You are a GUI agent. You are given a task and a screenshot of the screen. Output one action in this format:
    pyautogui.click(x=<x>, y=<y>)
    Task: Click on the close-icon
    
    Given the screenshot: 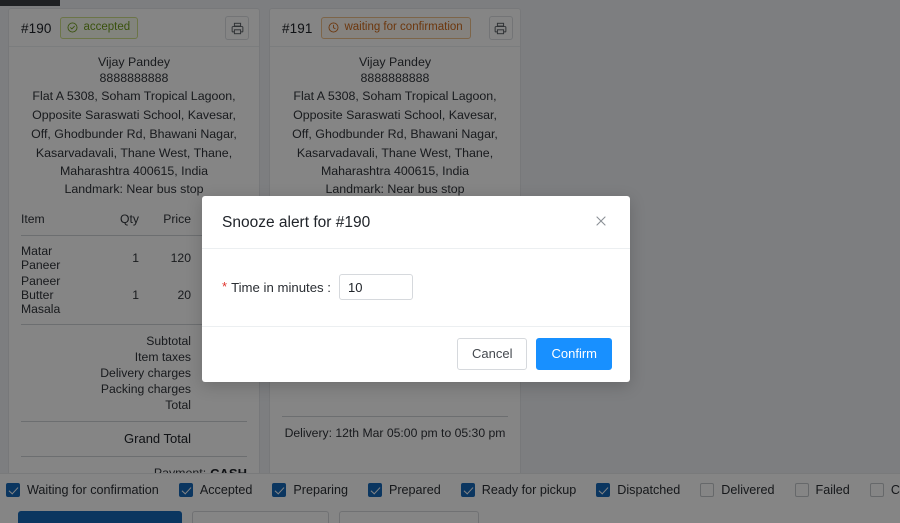 What is the action you would take?
    pyautogui.click(x=601, y=222)
    